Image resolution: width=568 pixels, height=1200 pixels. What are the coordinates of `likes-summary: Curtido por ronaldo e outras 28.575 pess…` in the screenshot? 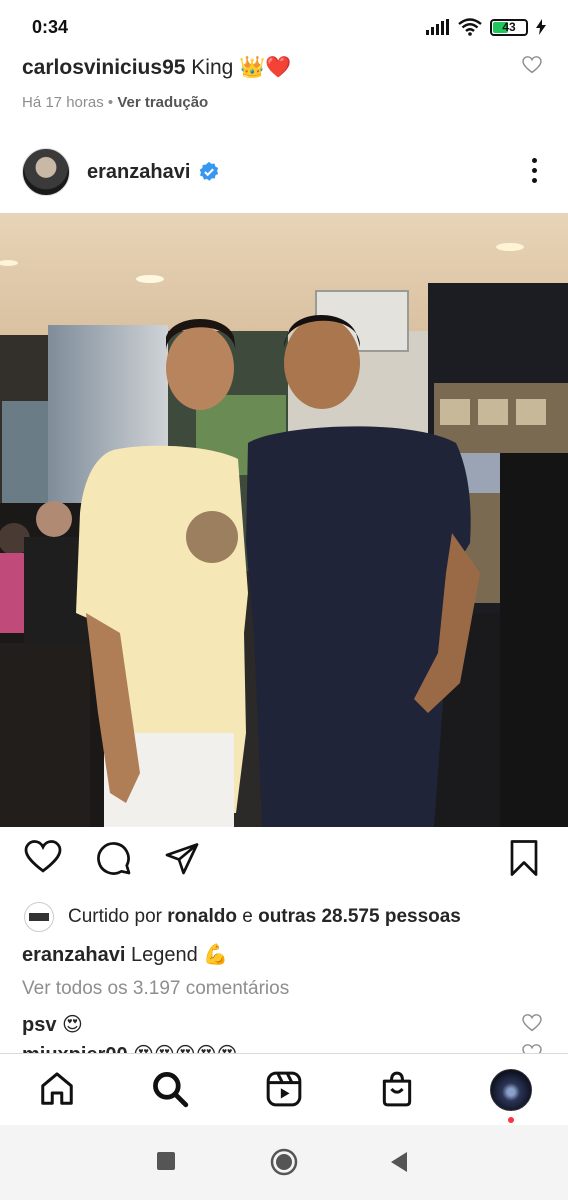 It's located at (242, 917).